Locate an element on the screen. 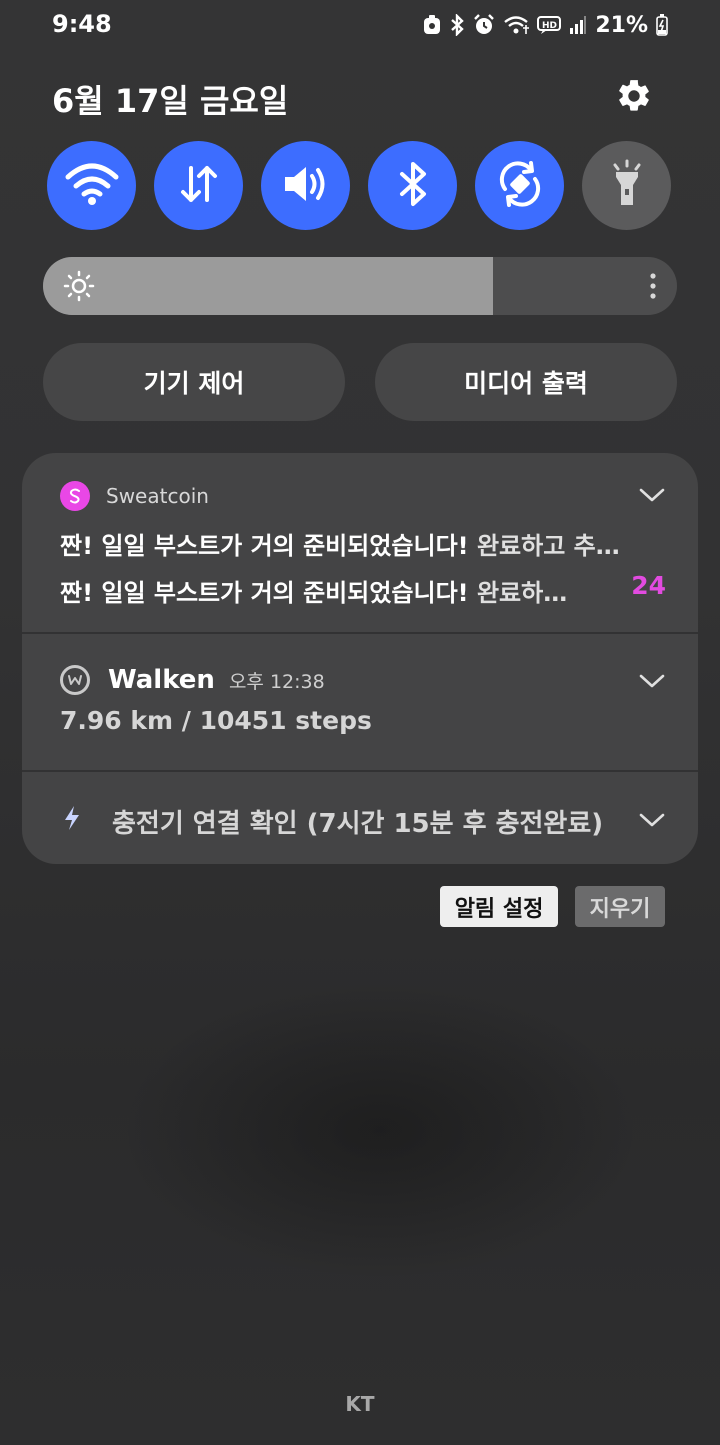 This screenshot has width=720, height=1445. walken-icon is located at coordinates (75, 680).